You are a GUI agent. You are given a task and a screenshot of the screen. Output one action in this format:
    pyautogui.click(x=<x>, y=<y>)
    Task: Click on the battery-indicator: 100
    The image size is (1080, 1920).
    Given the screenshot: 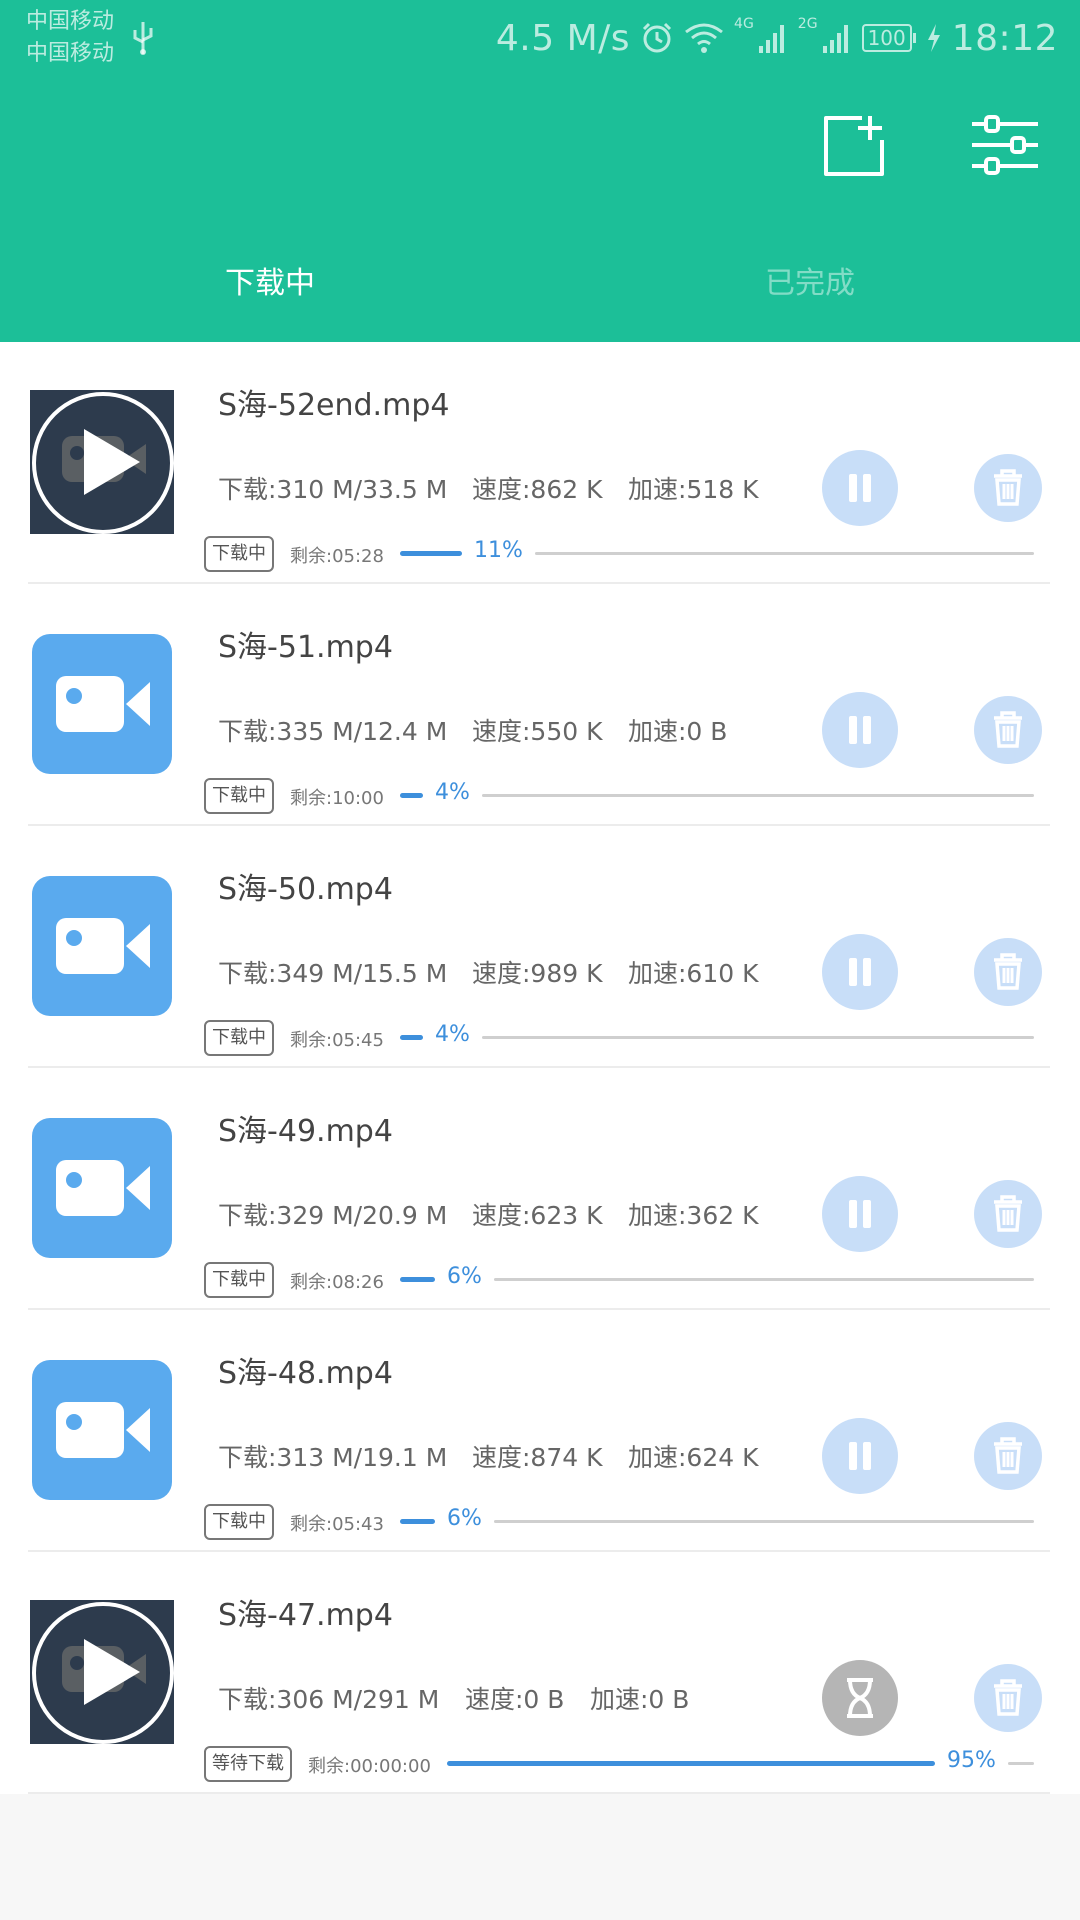 What is the action you would take?
    pyautogui.click(x=888, y=38)
    